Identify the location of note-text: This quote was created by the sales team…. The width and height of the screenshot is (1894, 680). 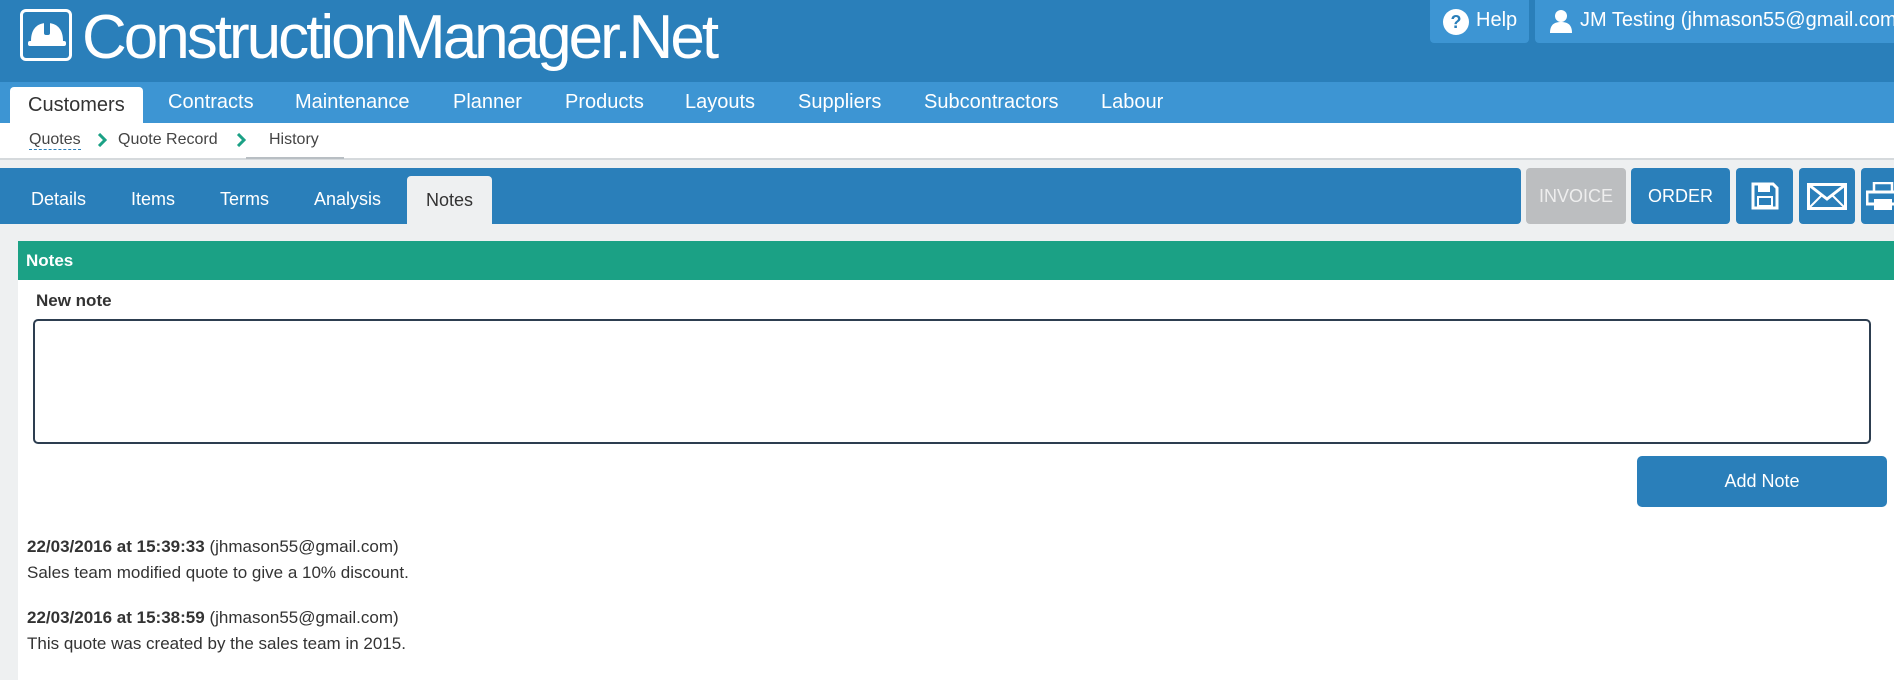
(216, 643).